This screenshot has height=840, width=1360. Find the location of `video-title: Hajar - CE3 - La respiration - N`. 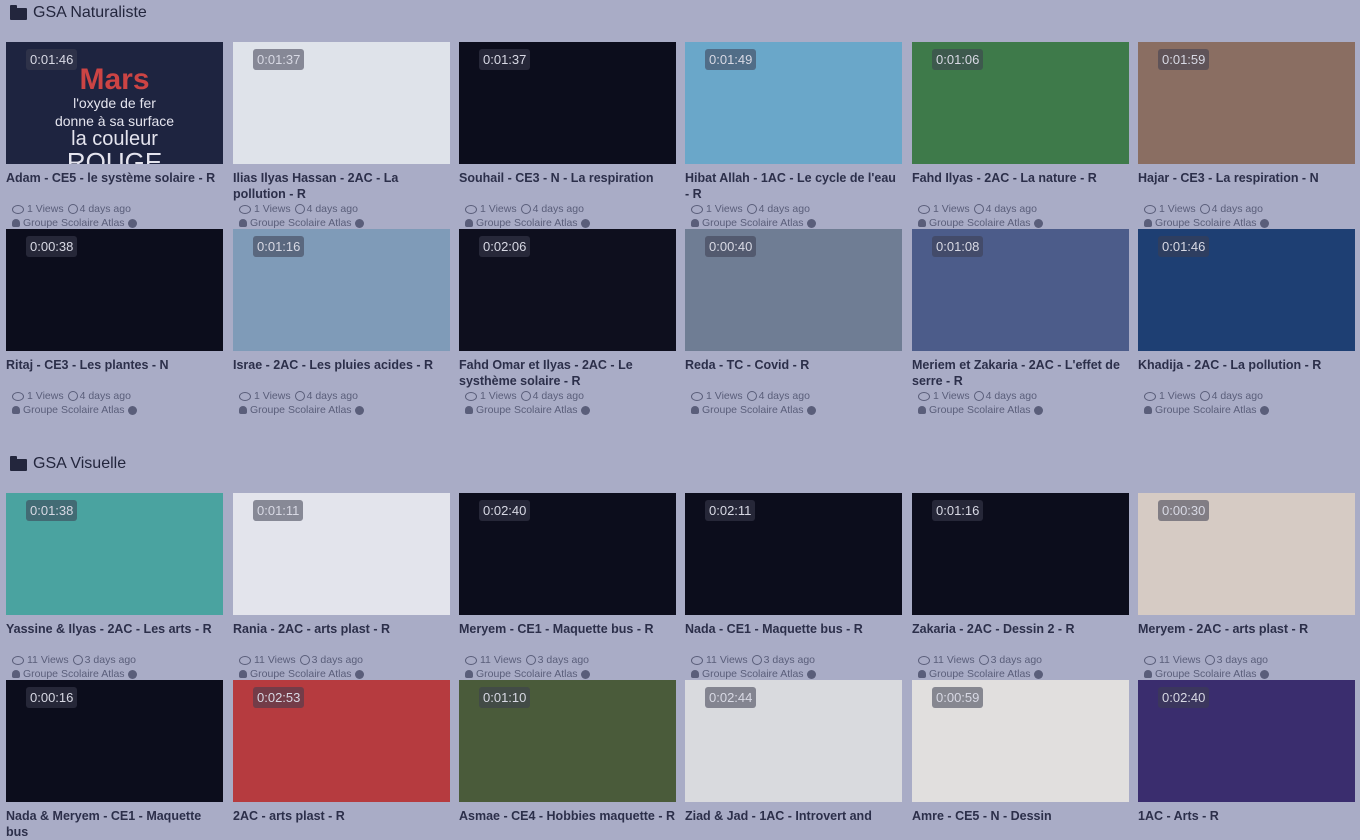

video-title: Hajar - CE3 - La respiration - N is located at coordinates (1246, 186).